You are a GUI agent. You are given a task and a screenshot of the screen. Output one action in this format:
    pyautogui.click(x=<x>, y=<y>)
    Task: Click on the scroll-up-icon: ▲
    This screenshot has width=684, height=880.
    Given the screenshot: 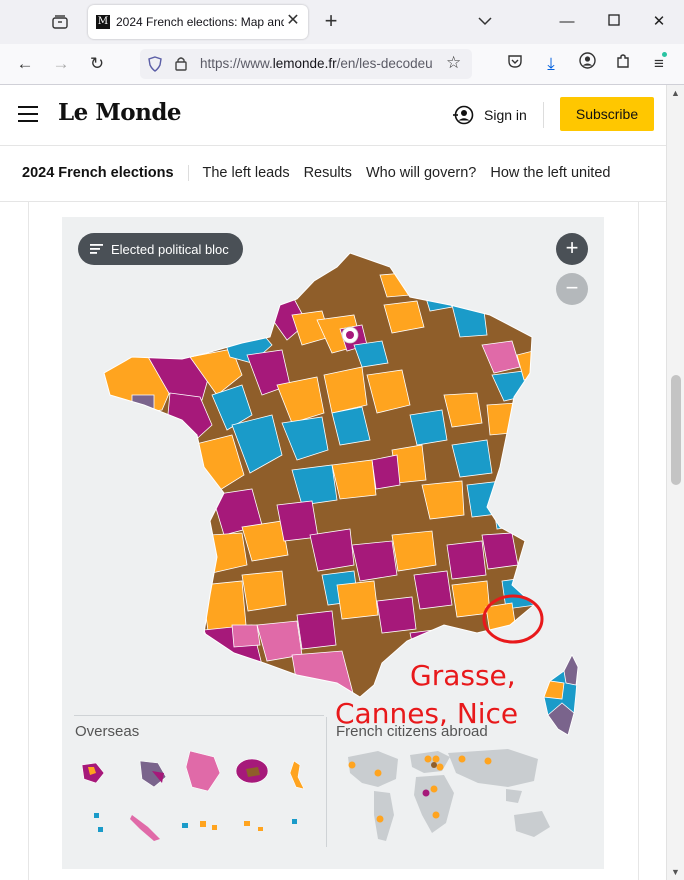 What is the action you would take?
    pyautogui.click(x=675, y=93)
    